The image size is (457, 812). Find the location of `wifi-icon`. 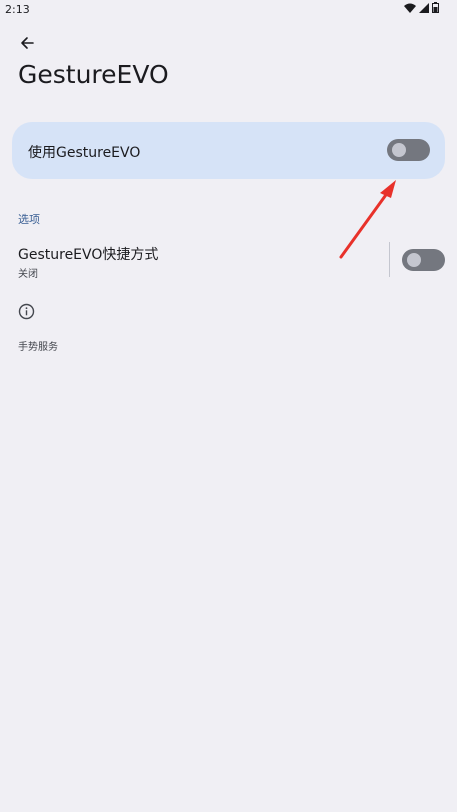

wifi-icon is located at coordinates (410, 8).